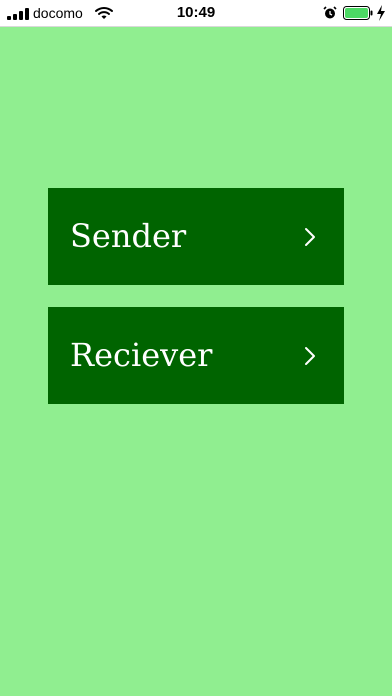 Image resolution: width=392 pixels, height=696 pixels. Describe the element at coordinates (128, 235) in the screenshot. I see `sender-button-label: Sender` at that location.